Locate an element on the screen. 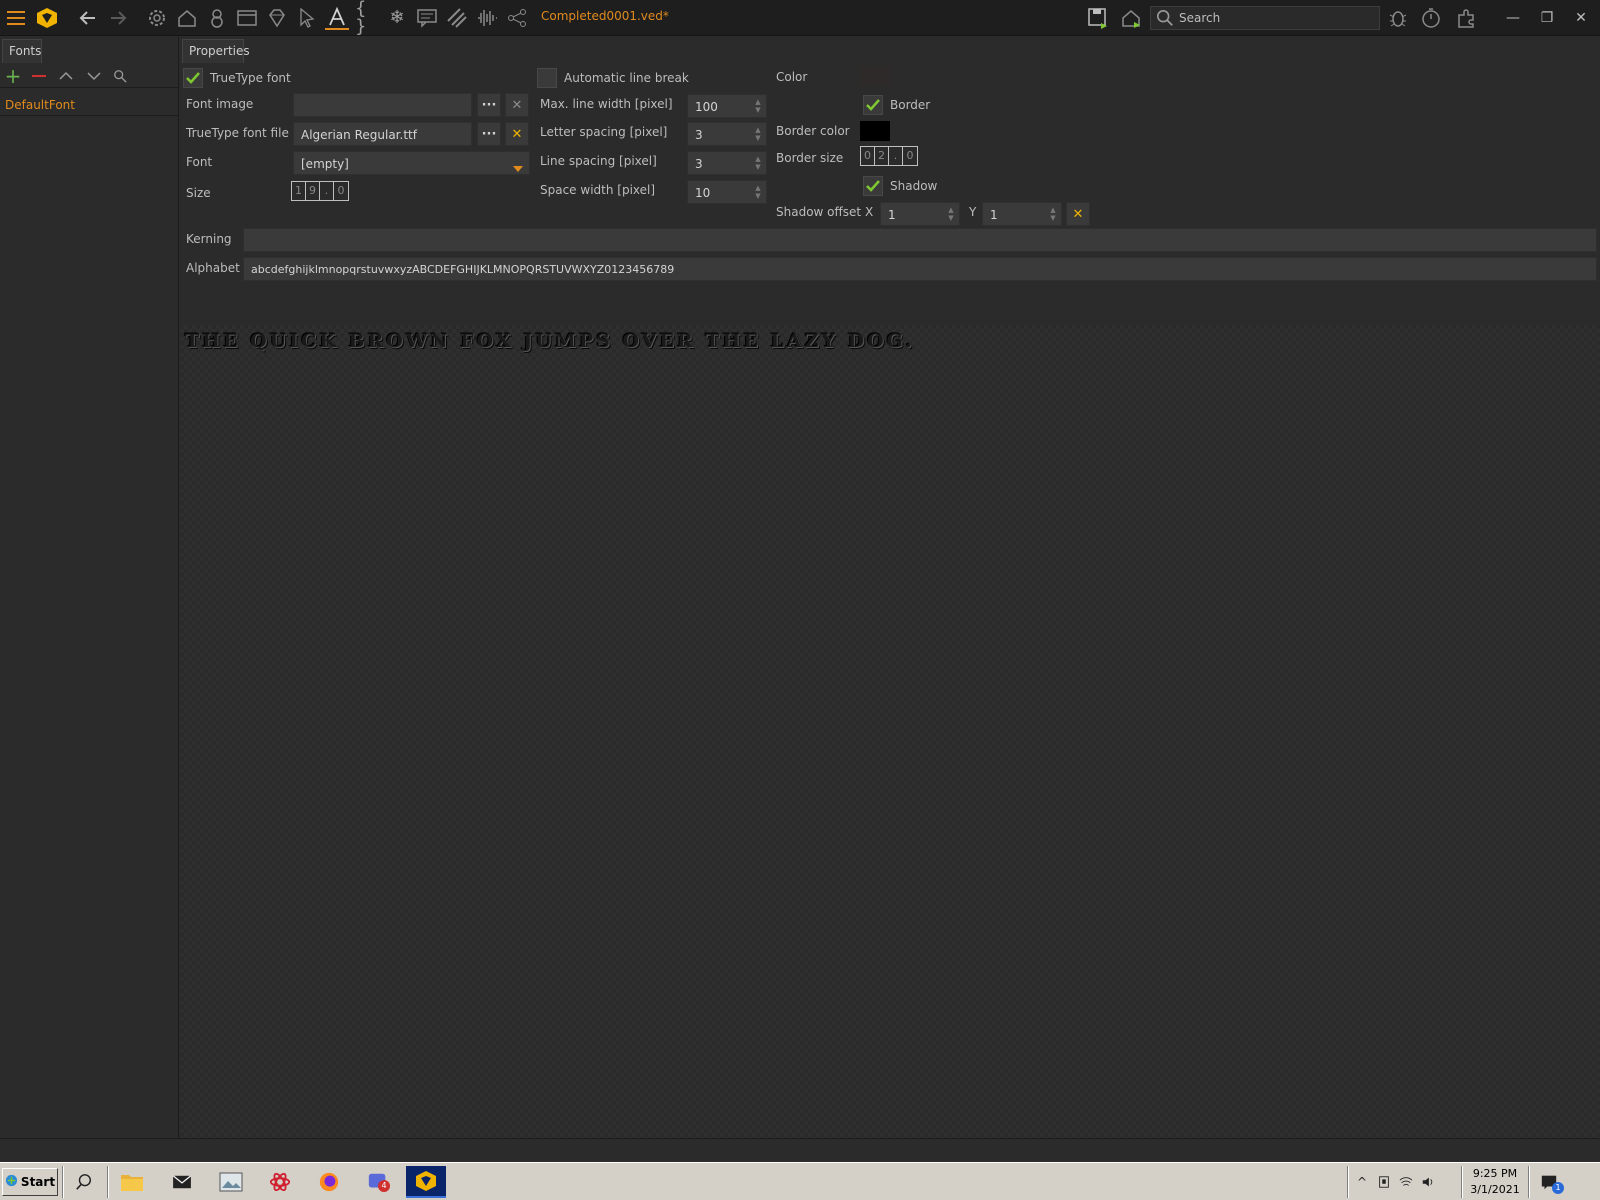  border-color-swatch is located at coordinates (875, 131).